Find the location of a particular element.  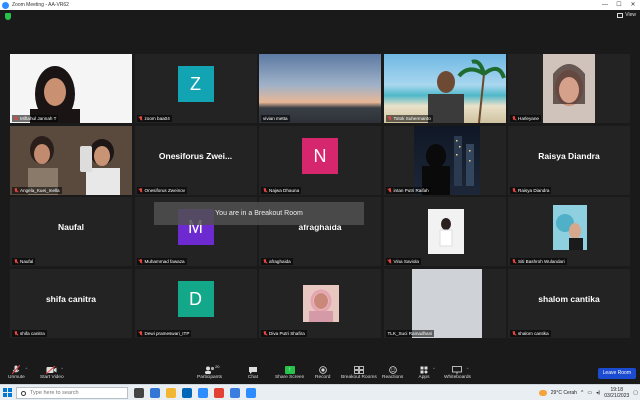

participant-name: Siti Bashroh Wulandari is located at coordinates (541, 261).